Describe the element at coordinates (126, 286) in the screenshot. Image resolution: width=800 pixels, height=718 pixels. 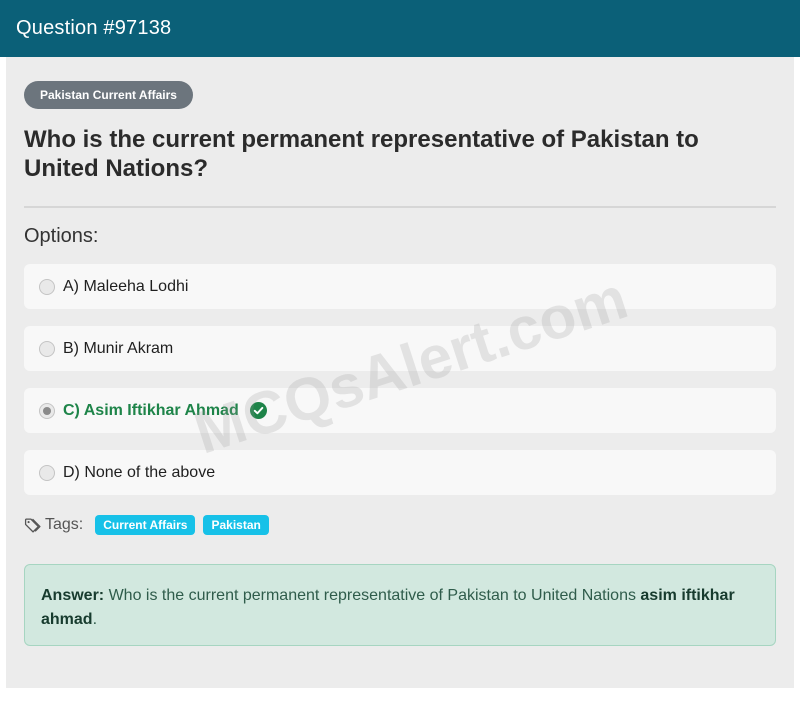
I see `option-a-label: A) Maleeha Lodhi` at that location.